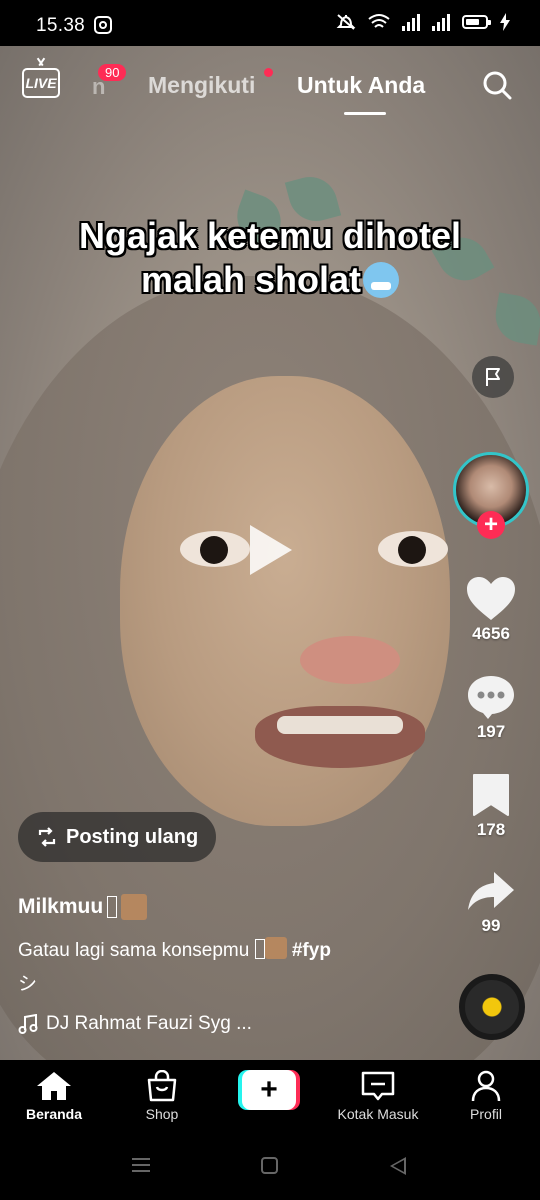 The image size is (540, 1200). I want to click on status-icons, so click(423, 22).